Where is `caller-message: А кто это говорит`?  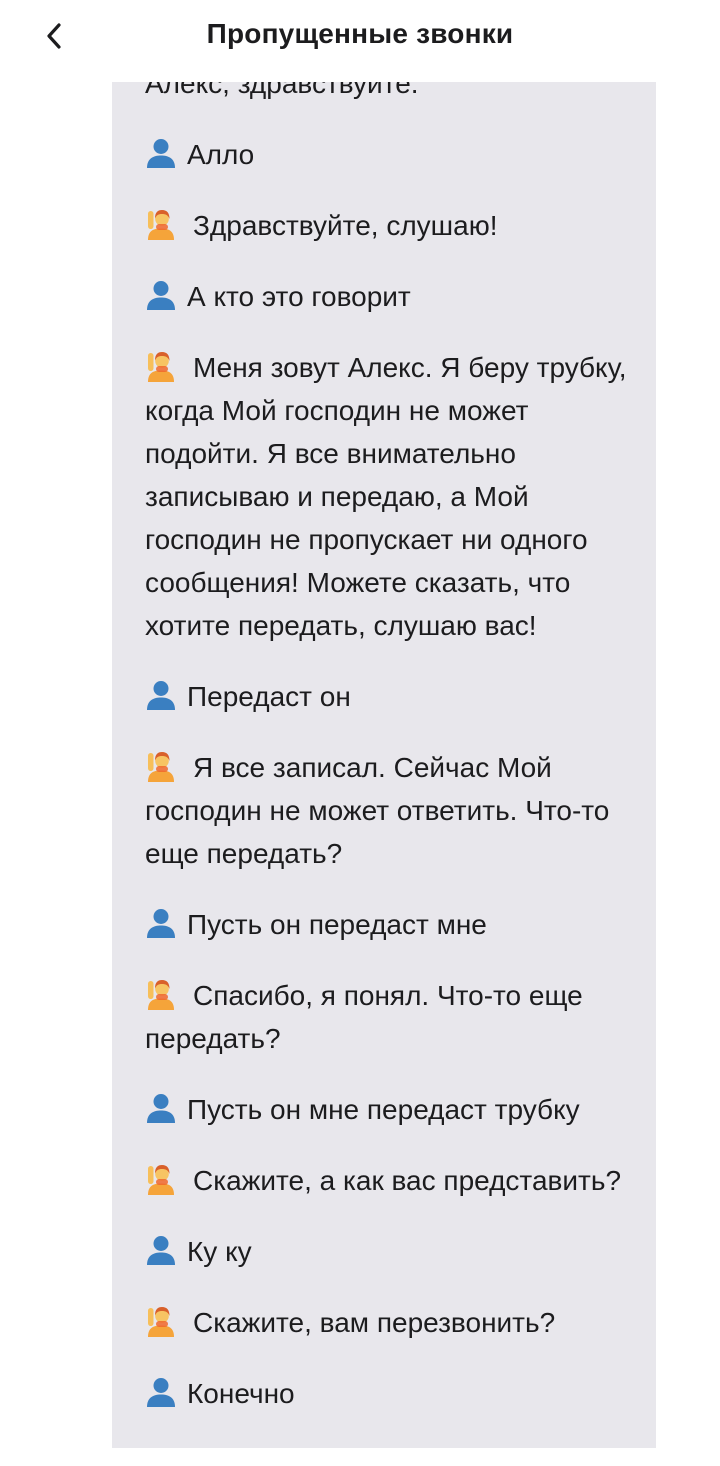 caller-message: А кто это говорит is located at coordinates (390, 296).